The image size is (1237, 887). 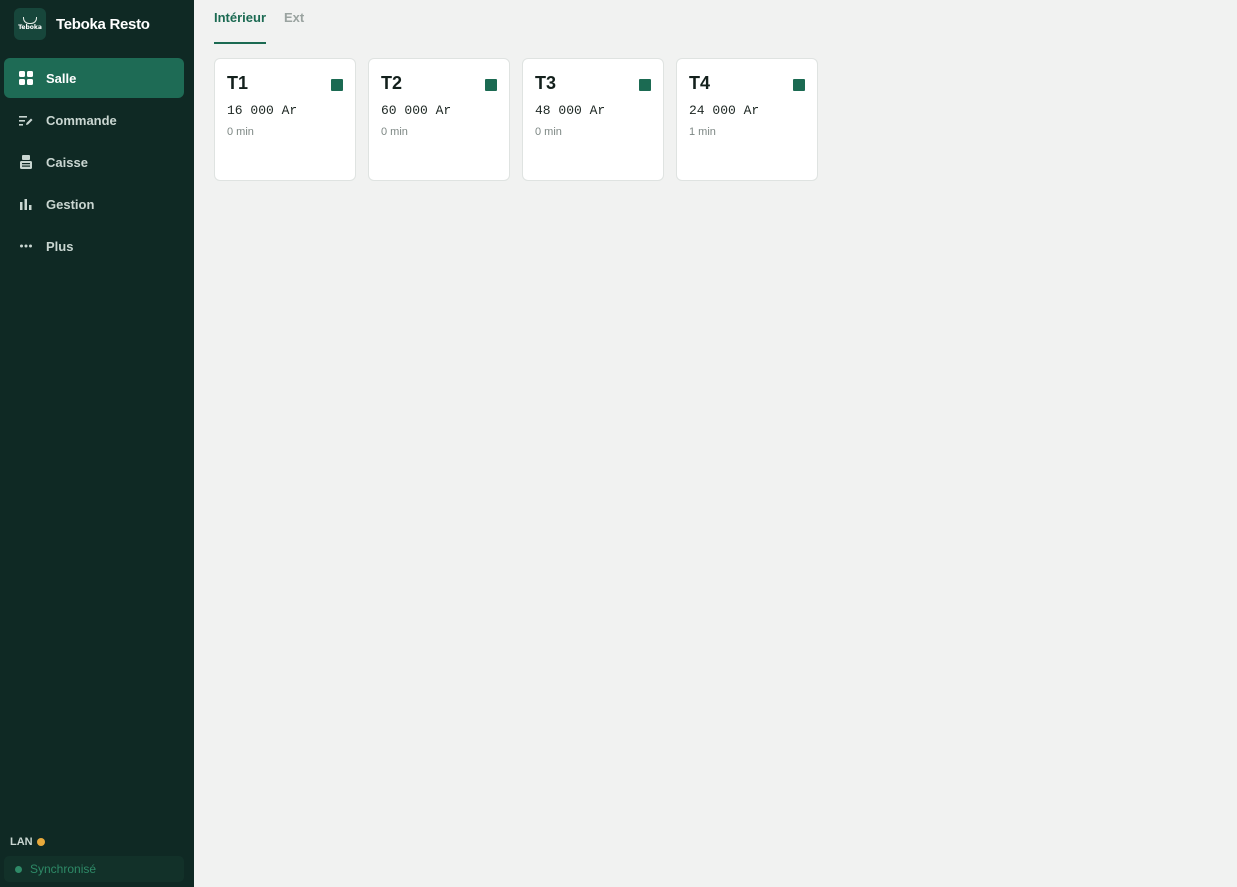 What do you see at coordinates (570, 110) in the screenshot?
I see `table-amount: 48 000 Ar` at bounding box center [570, 110].